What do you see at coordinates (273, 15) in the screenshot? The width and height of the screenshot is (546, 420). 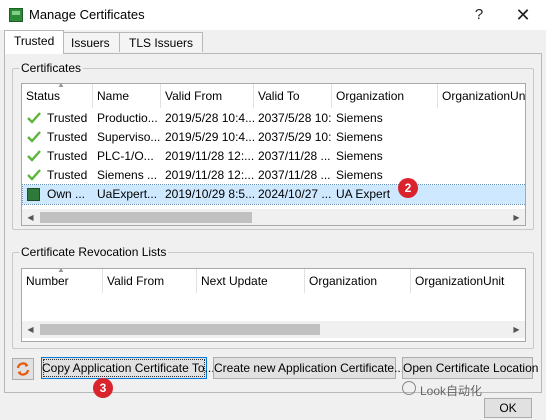 I see `title-bar: Manage Certificates ? ✕` at bounding box center [273, 15].